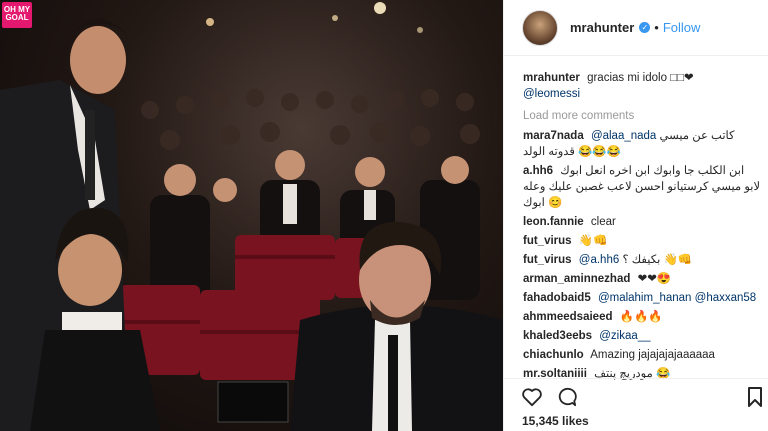 The width and height of the screenshot is (768, 431). I want to click on comment-item: fahadobaid5 @malahim_hanan @haxxan58, so click(643, 298).